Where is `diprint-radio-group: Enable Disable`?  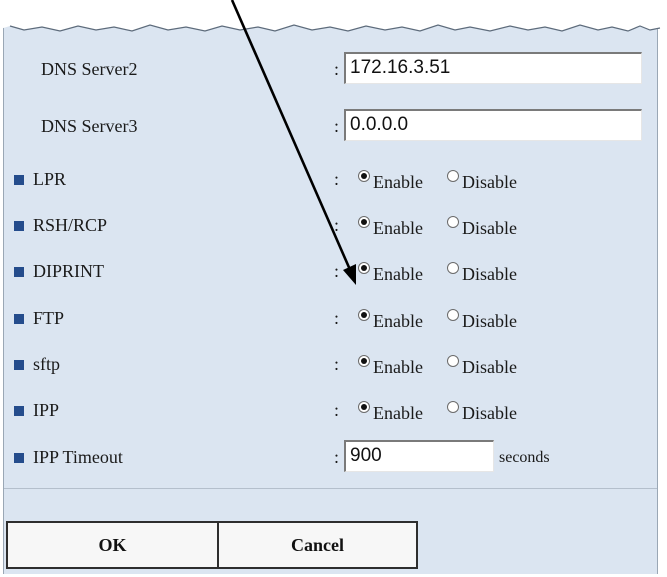 diprint-radio-group: Enable Disable is located at coordinates (496, 274).